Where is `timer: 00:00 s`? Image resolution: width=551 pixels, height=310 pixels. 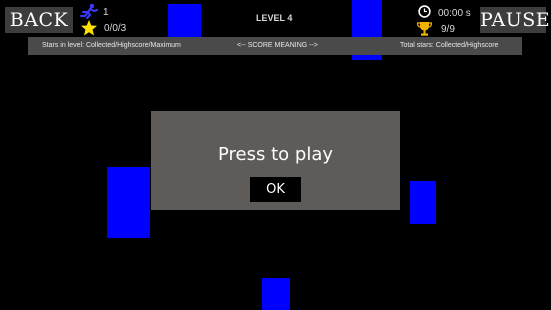 timer: 00:00 s is located at coordinates (454, 13).